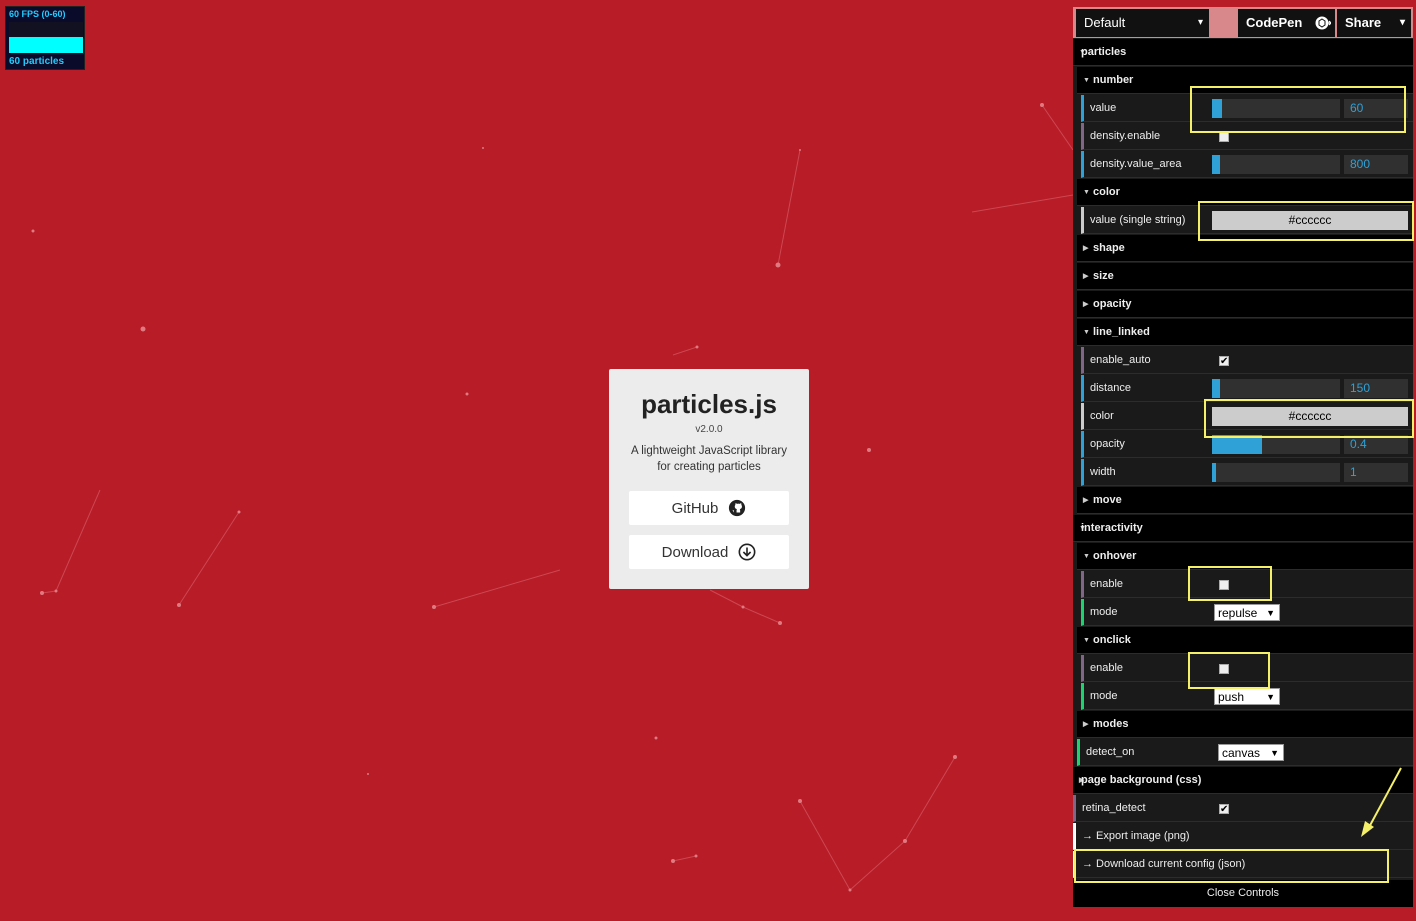 The height and width of the screenshot is (921, 1416). Describe the element at coordinates (1243, 893) in the screenshot. I see `close-controls-button: Close Controls` at that location.